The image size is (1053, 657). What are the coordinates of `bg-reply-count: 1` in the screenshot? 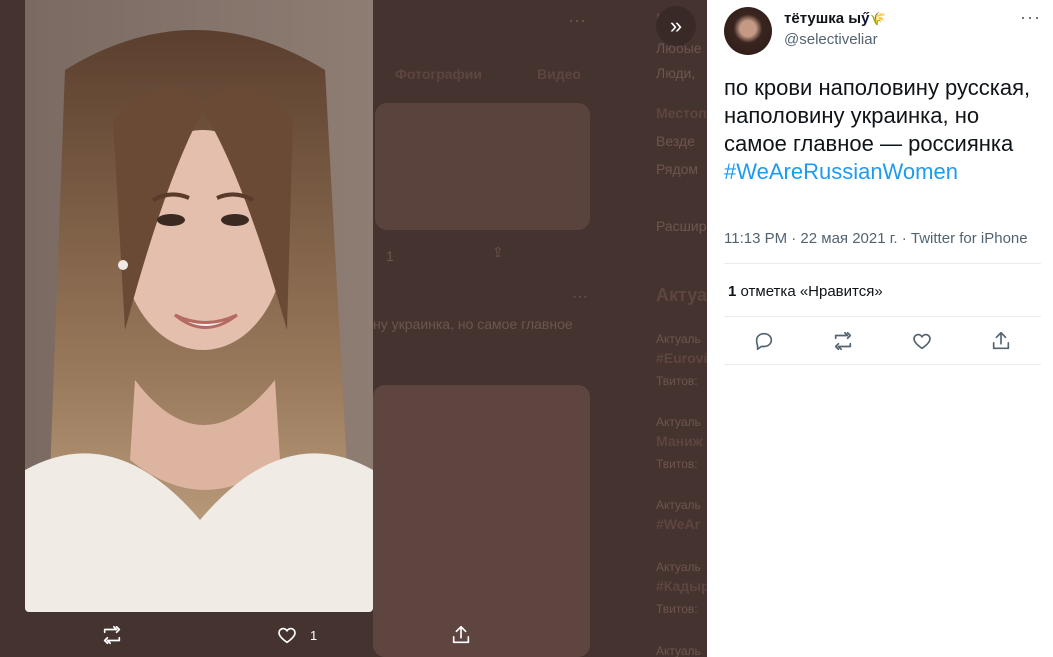 It's located at (390, 256).